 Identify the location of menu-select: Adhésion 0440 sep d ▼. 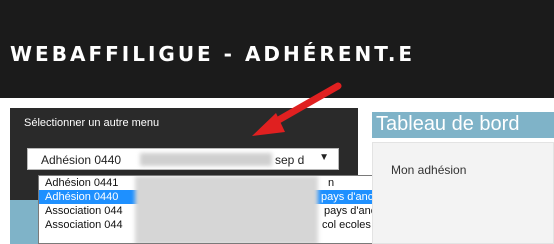
(183, 159).